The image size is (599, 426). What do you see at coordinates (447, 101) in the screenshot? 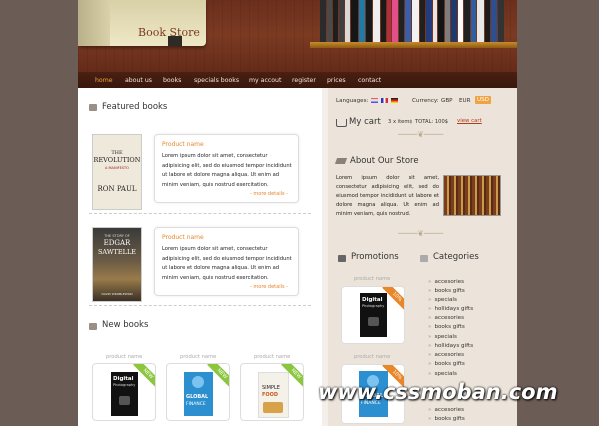
I see `currency-gbp: GBP` at bounding box center [447, 101].